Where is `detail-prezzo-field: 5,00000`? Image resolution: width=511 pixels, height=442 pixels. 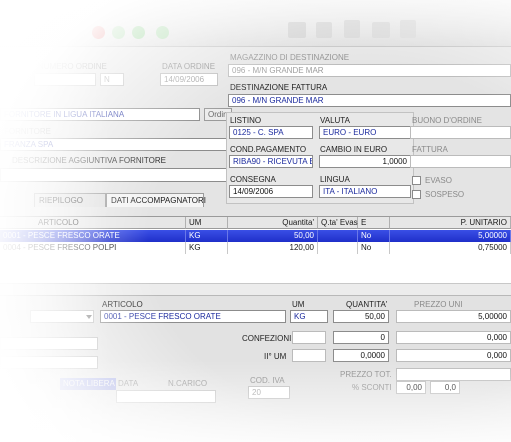 detail-prezzo-field: 5,00000 is located at coordinates (453, 316).